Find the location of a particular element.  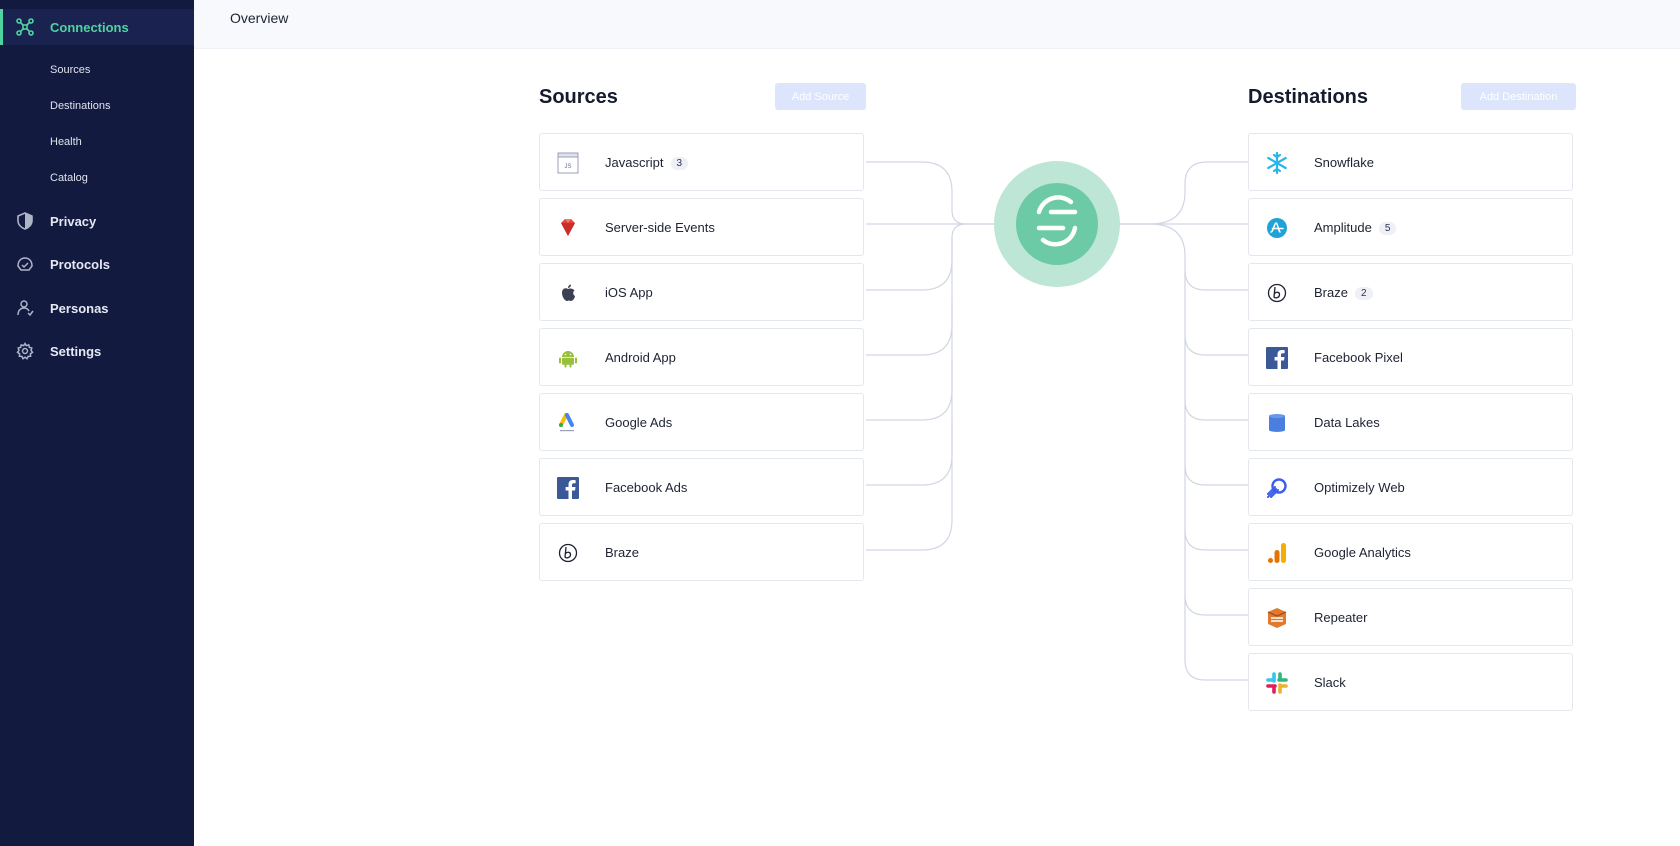

destination-name: Google Analytics is located at coordinates (1362, 552).